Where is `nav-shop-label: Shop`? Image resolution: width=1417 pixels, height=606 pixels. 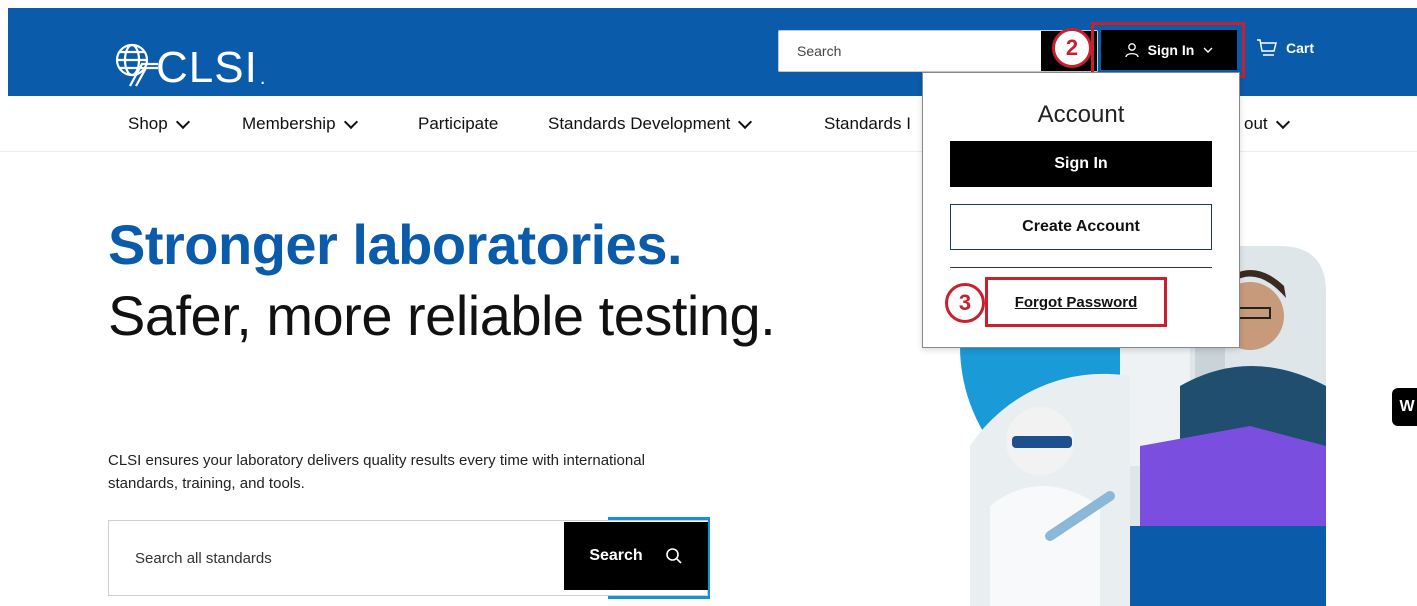 nav-shop-label: Shop is located at coordinates (148, 123).